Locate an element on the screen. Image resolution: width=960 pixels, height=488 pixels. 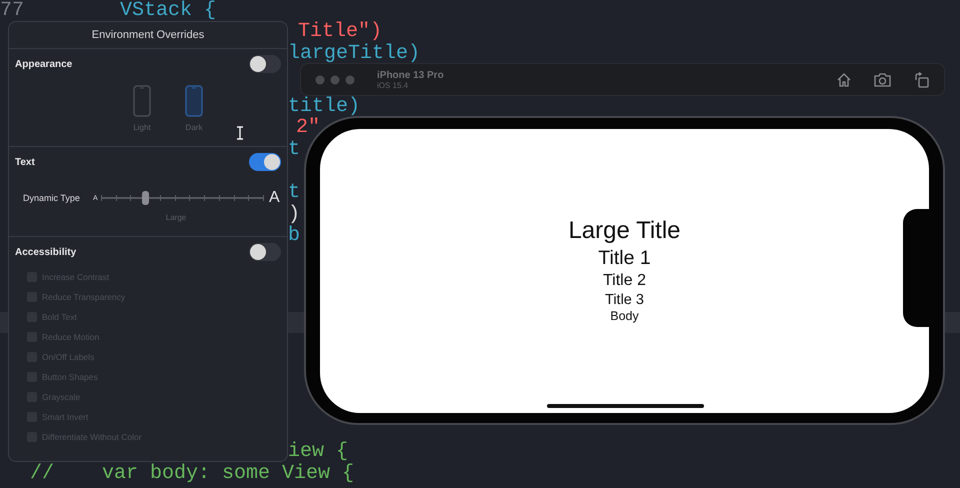
code-line: largeTitle) is located at coordinates (354, 53).